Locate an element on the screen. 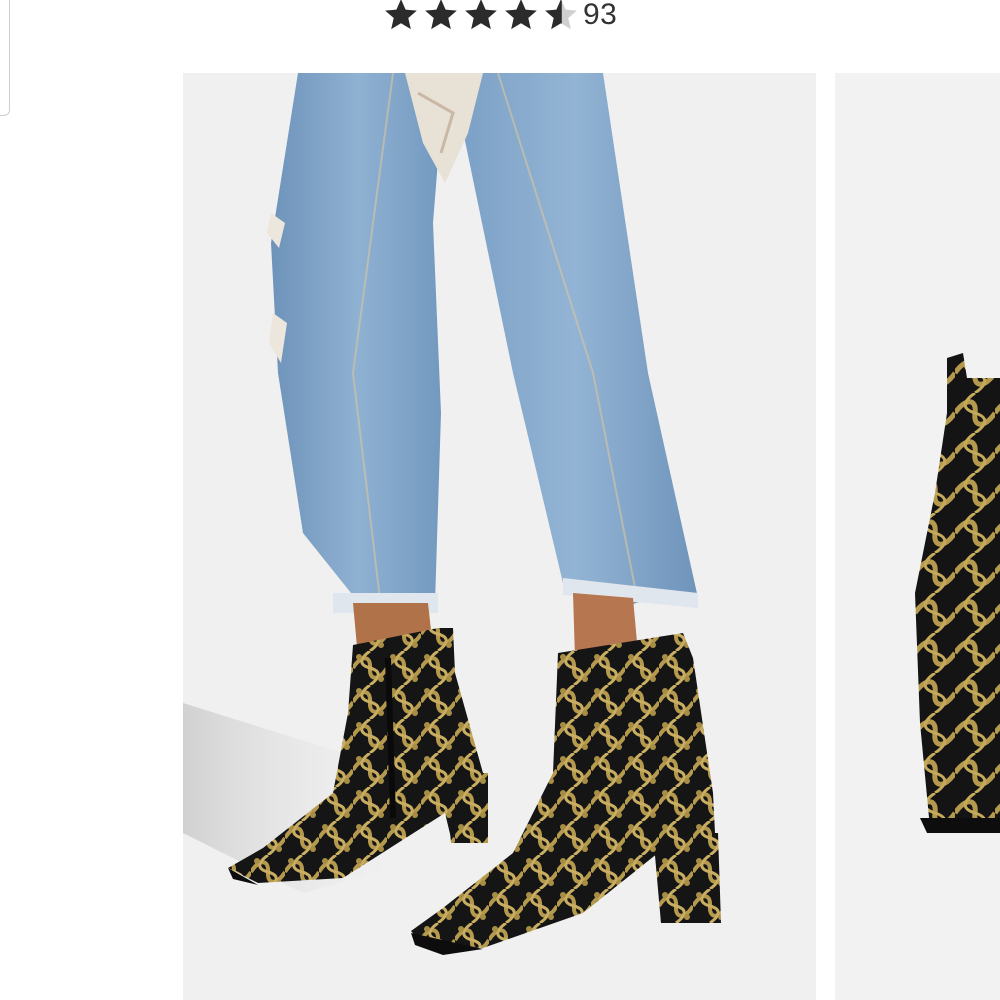 This screenshot has width=1000, height=1000. rating-stars is located at coordinates (481, 17).